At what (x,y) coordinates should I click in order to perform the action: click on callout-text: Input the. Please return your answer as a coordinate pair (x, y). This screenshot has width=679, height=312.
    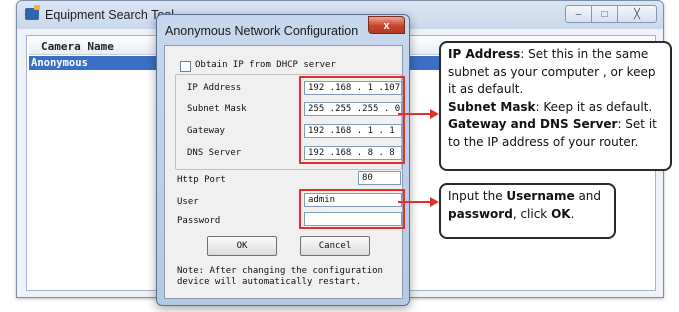
    Looking at the image, I should click on (477, 196).